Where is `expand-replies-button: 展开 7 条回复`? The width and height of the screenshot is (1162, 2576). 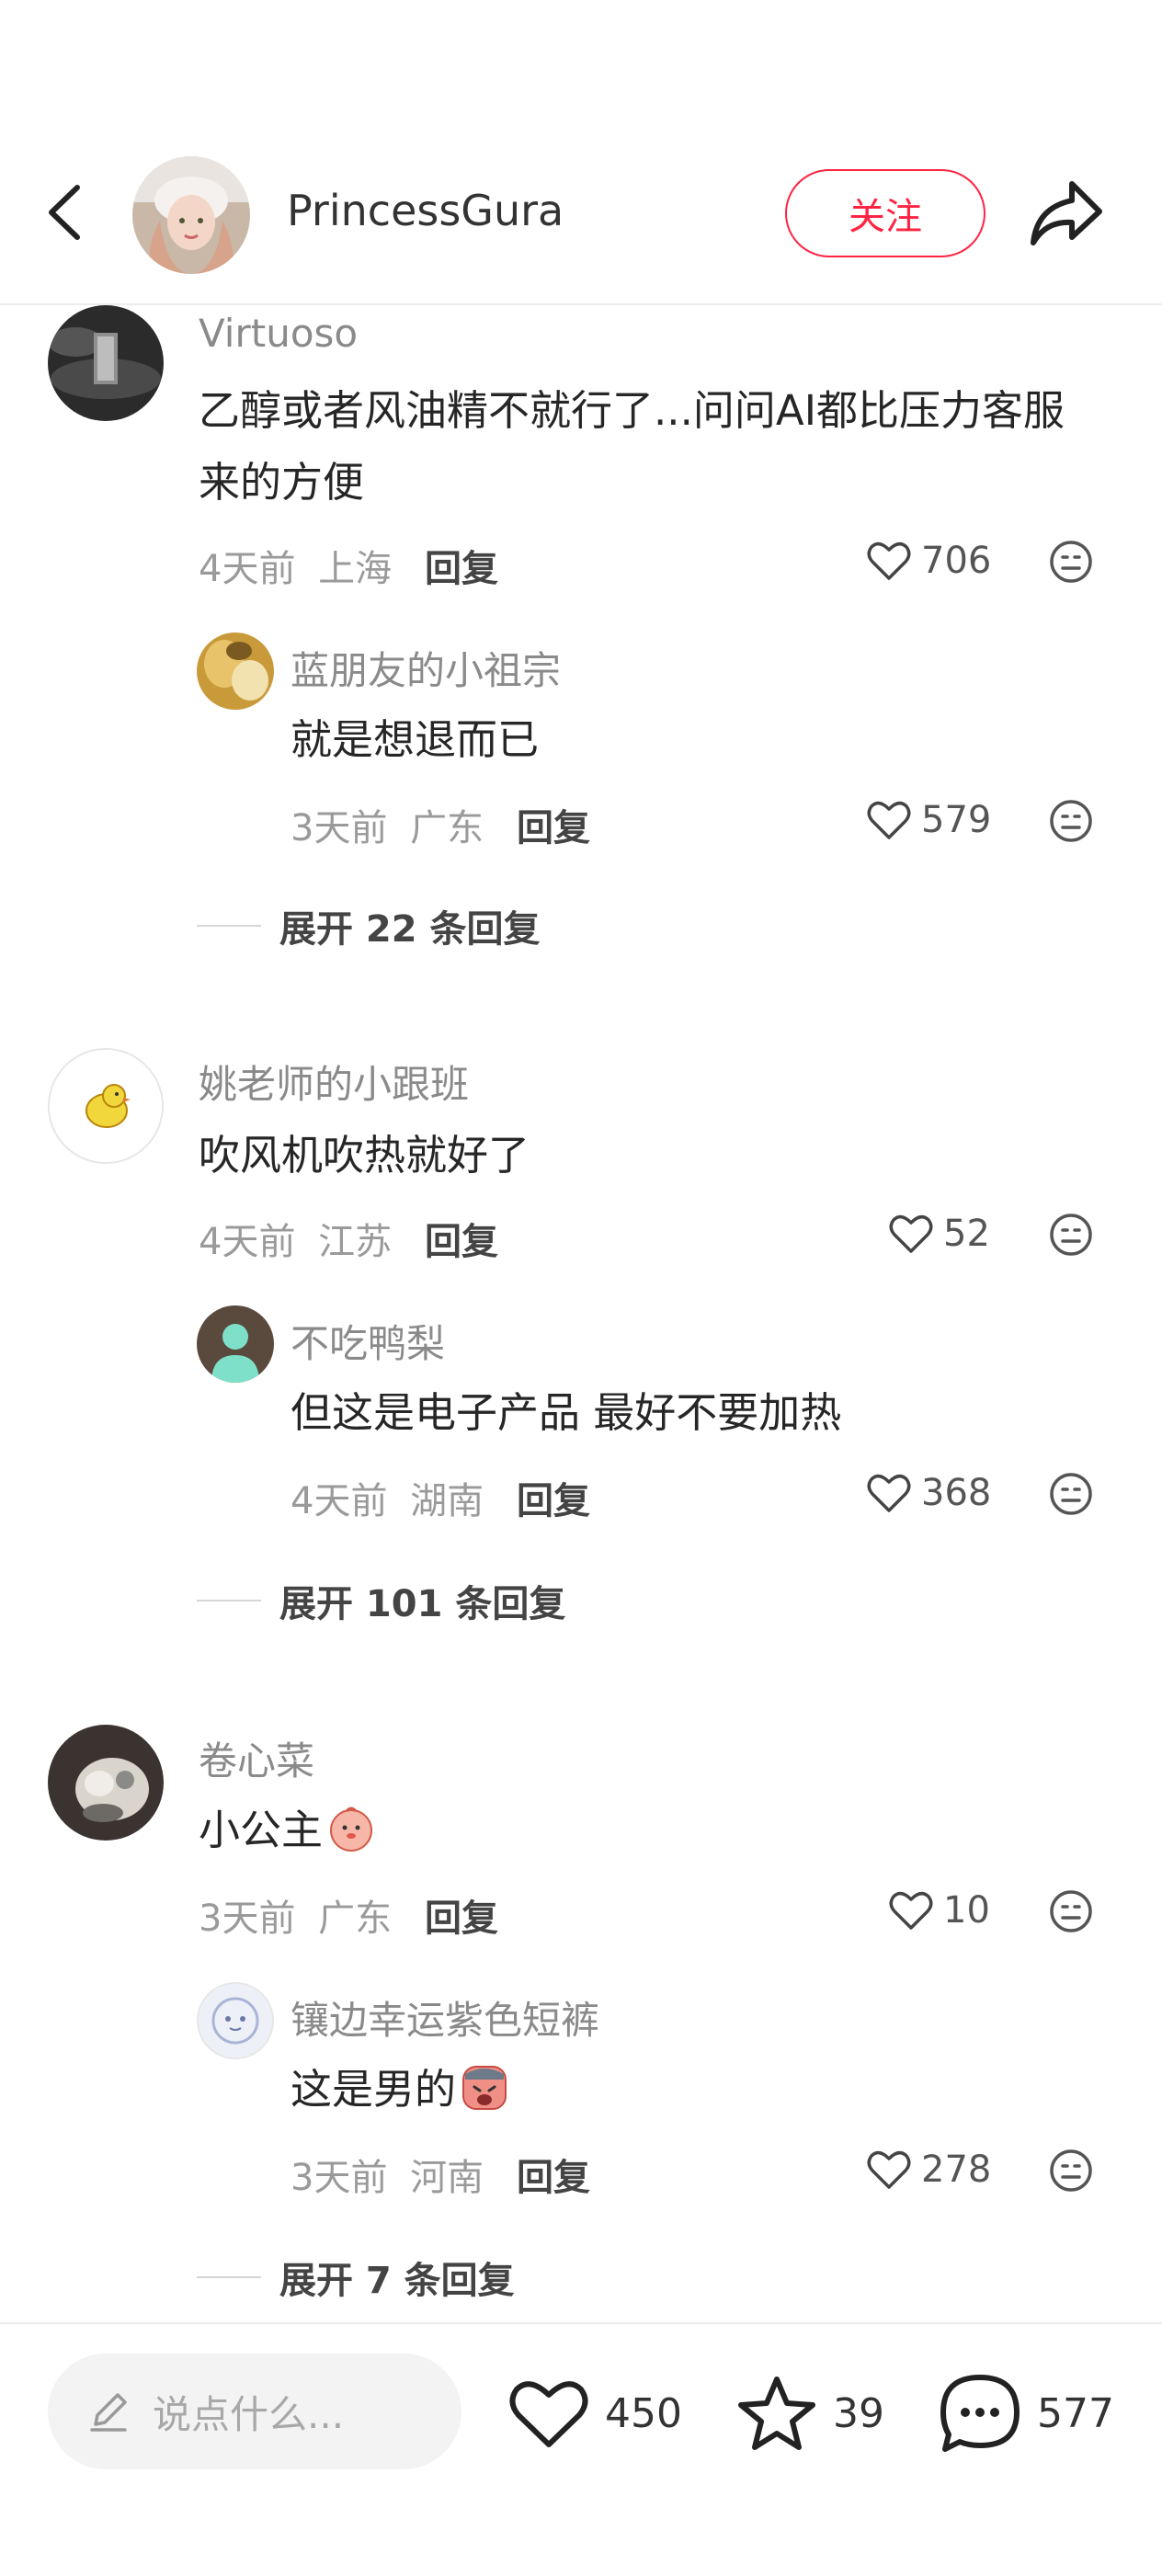
expand-replies-button: 展开 7 条回复 is located at coordinates (356, 2277).